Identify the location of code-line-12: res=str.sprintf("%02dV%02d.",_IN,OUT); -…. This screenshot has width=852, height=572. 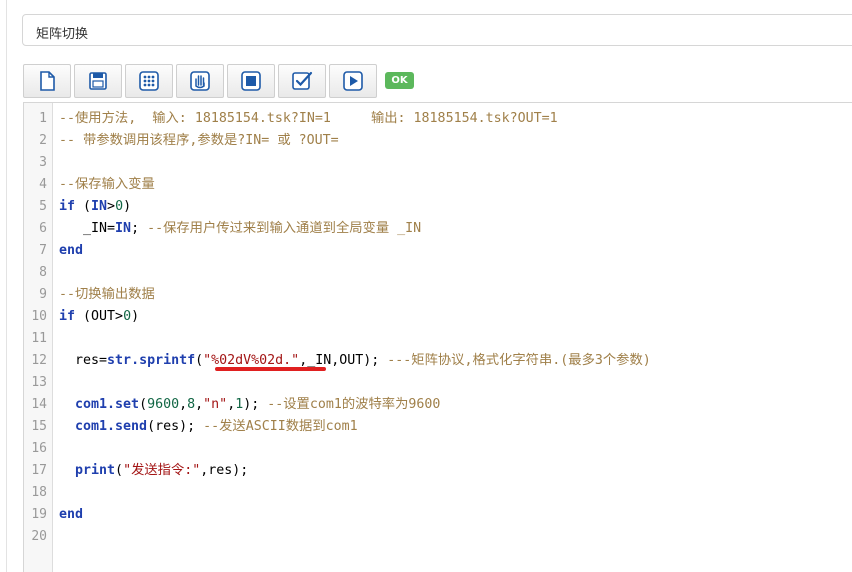
(355, 361).